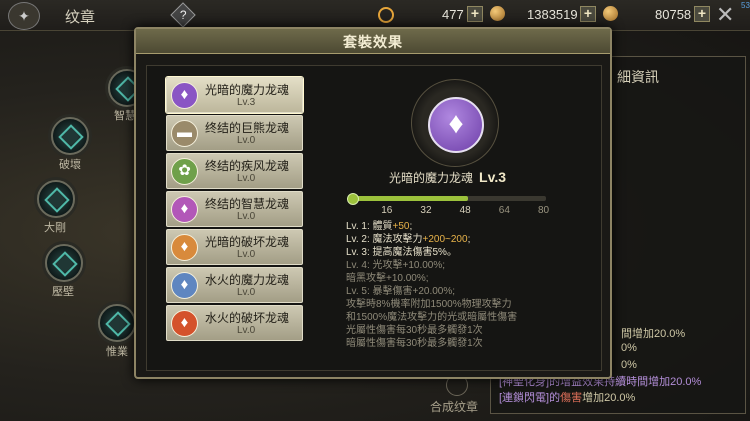 The image size is (750, 421). What do you see at coordinates (504, 210) in the screenshot?
I see `progress-milestone-label: 64` at bounding box center [504, 210].